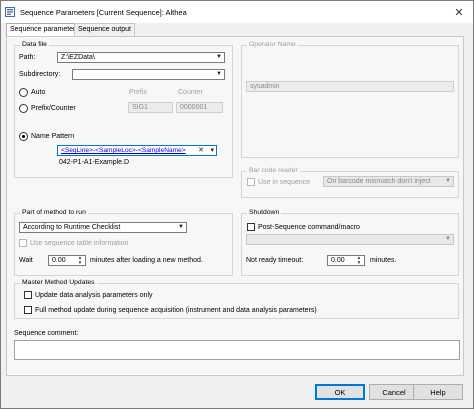 The width and height of the screenshot is (474, 409). Describe the element at coordinates (123, 150) in the screenshot. I see `name-pattern-value: <SeqLine>-<SampleLoc>-<SampleName>` at that location.